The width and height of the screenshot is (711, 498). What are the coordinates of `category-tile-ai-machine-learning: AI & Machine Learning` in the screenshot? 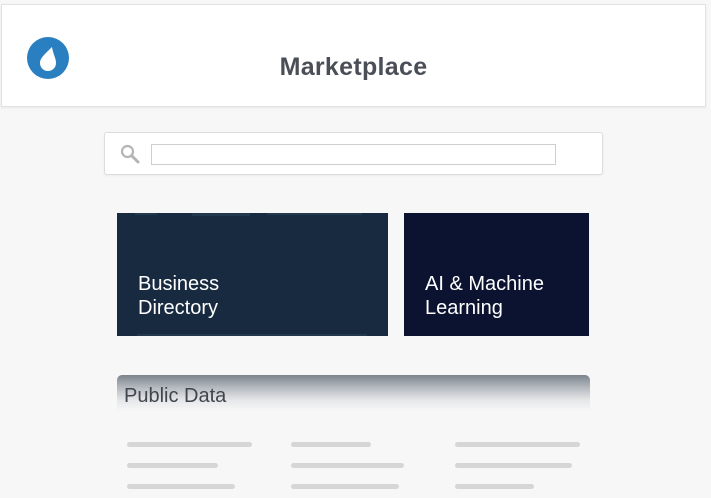 It's located at (496, 274).